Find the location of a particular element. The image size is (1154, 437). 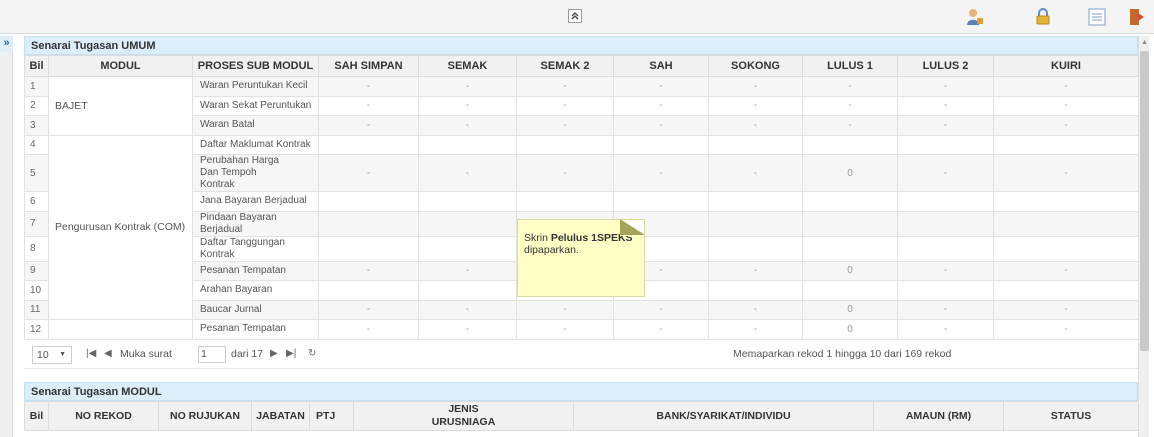

col-header: LULUS 2 is located at coordinates (945, 66).